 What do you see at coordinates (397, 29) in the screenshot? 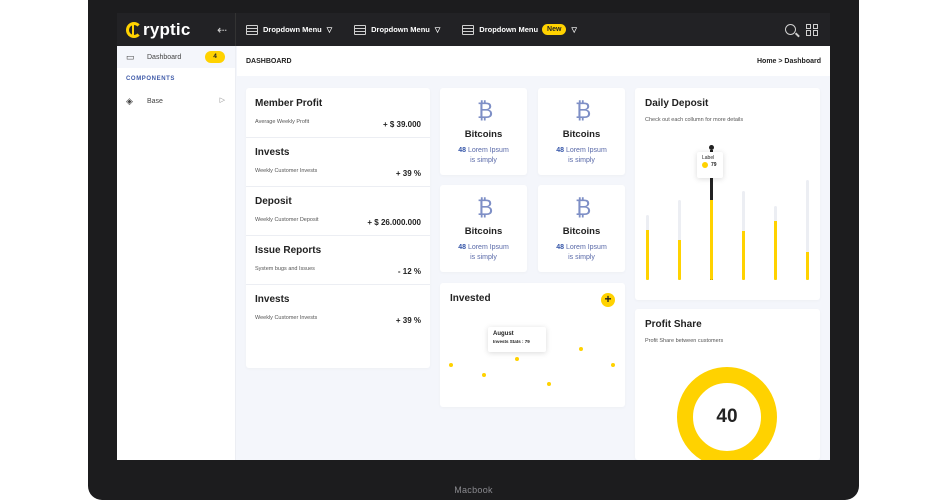
I see `dropdown-menu-2: Dropdown Menu ▽` at bounding box center [397, 29].